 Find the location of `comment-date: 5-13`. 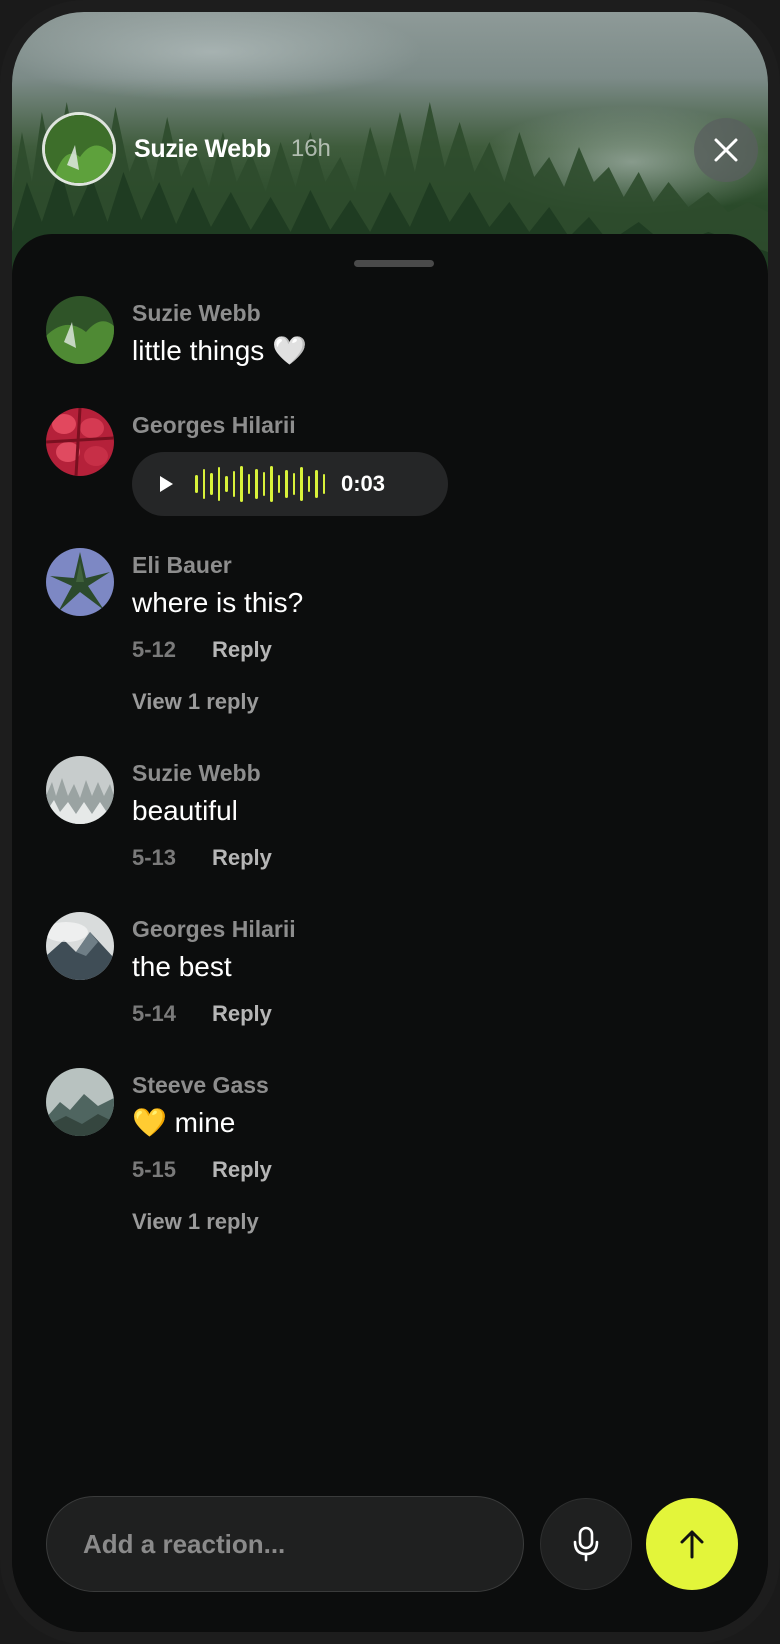

comment-date: 5-13 is located at coordinates (154, 857).